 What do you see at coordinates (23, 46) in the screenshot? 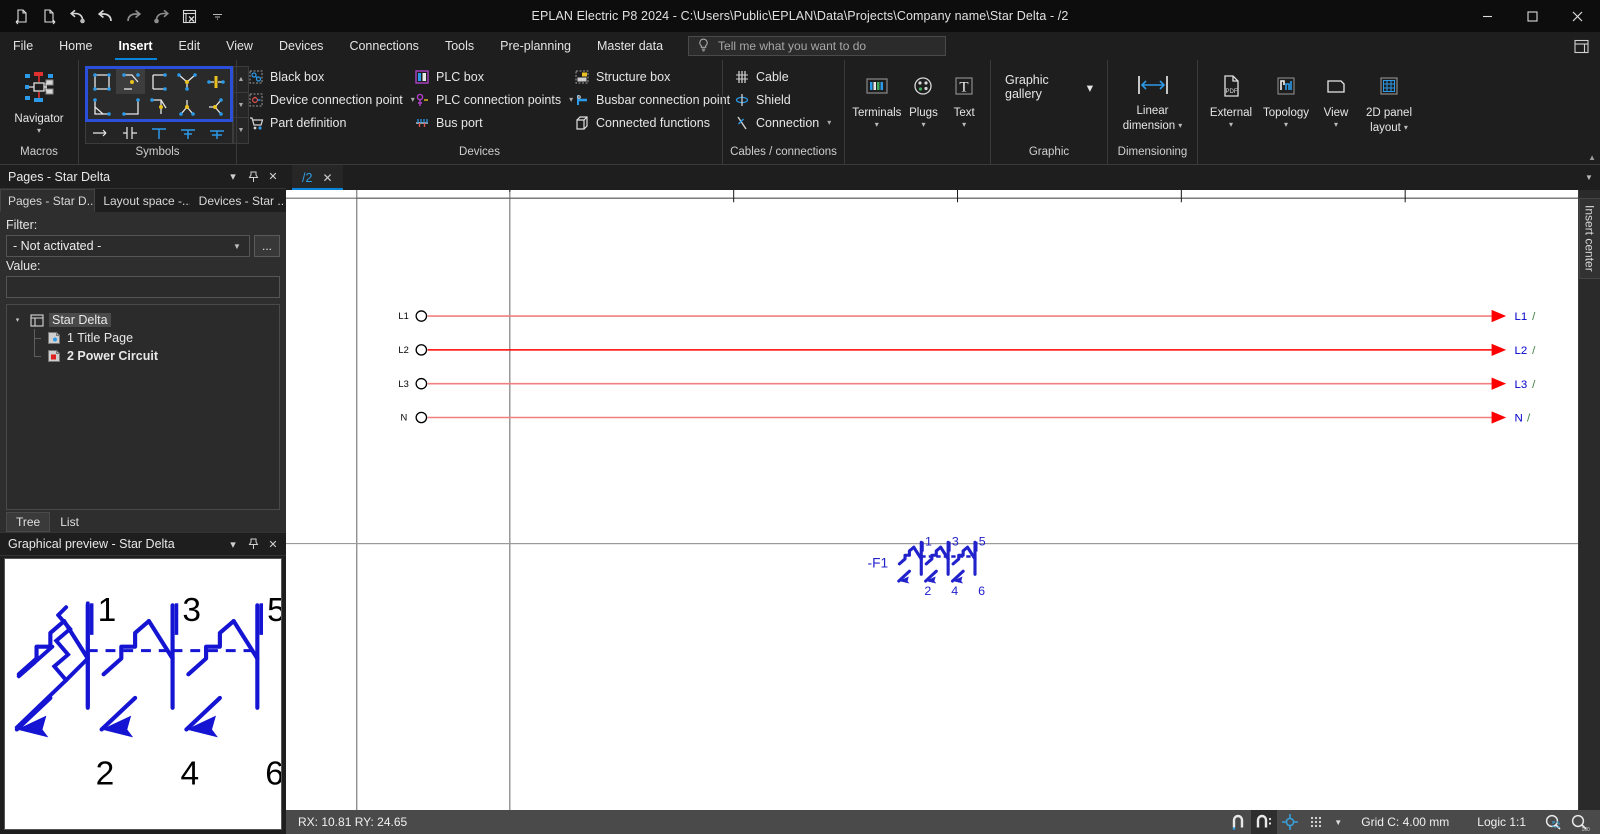
I see `menu-item-file: File` at bounding box center [23, 46].